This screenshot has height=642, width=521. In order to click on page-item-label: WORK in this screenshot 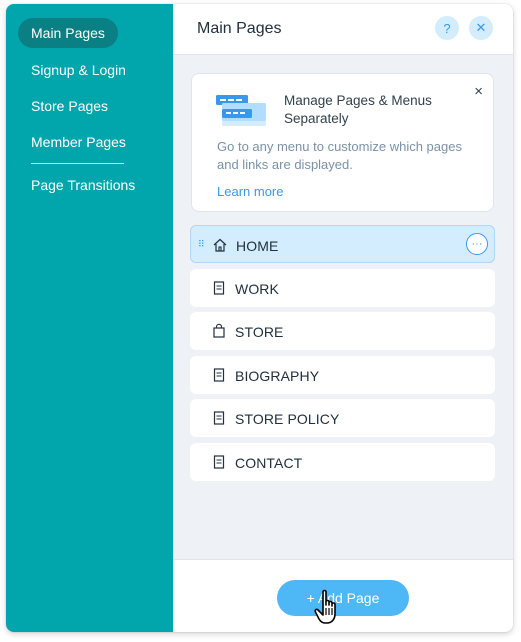, I will do `click(257, 289)`.